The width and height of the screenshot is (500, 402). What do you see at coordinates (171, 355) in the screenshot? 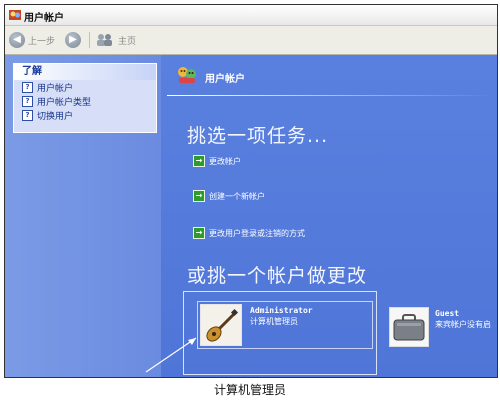
I see `annotation-pointer` at bounding box center [171, 355].